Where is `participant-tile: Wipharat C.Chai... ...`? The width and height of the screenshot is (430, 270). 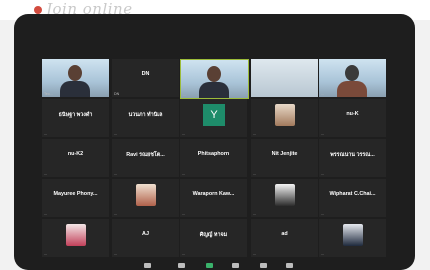 participant-tile: Wipharat C.Chai... ... is located at coordinates (352, 198).